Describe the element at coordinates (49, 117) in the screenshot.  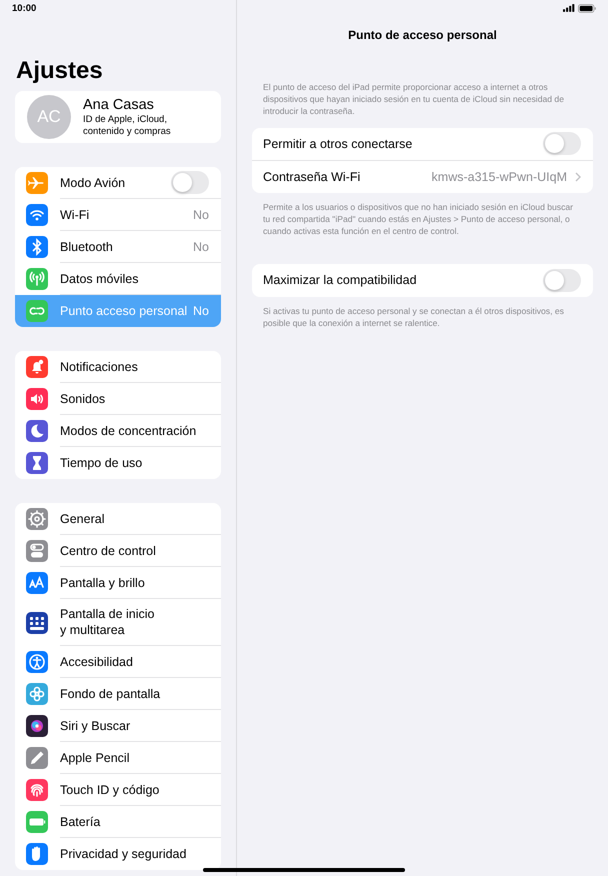
I see `avatar: AC` at that location.